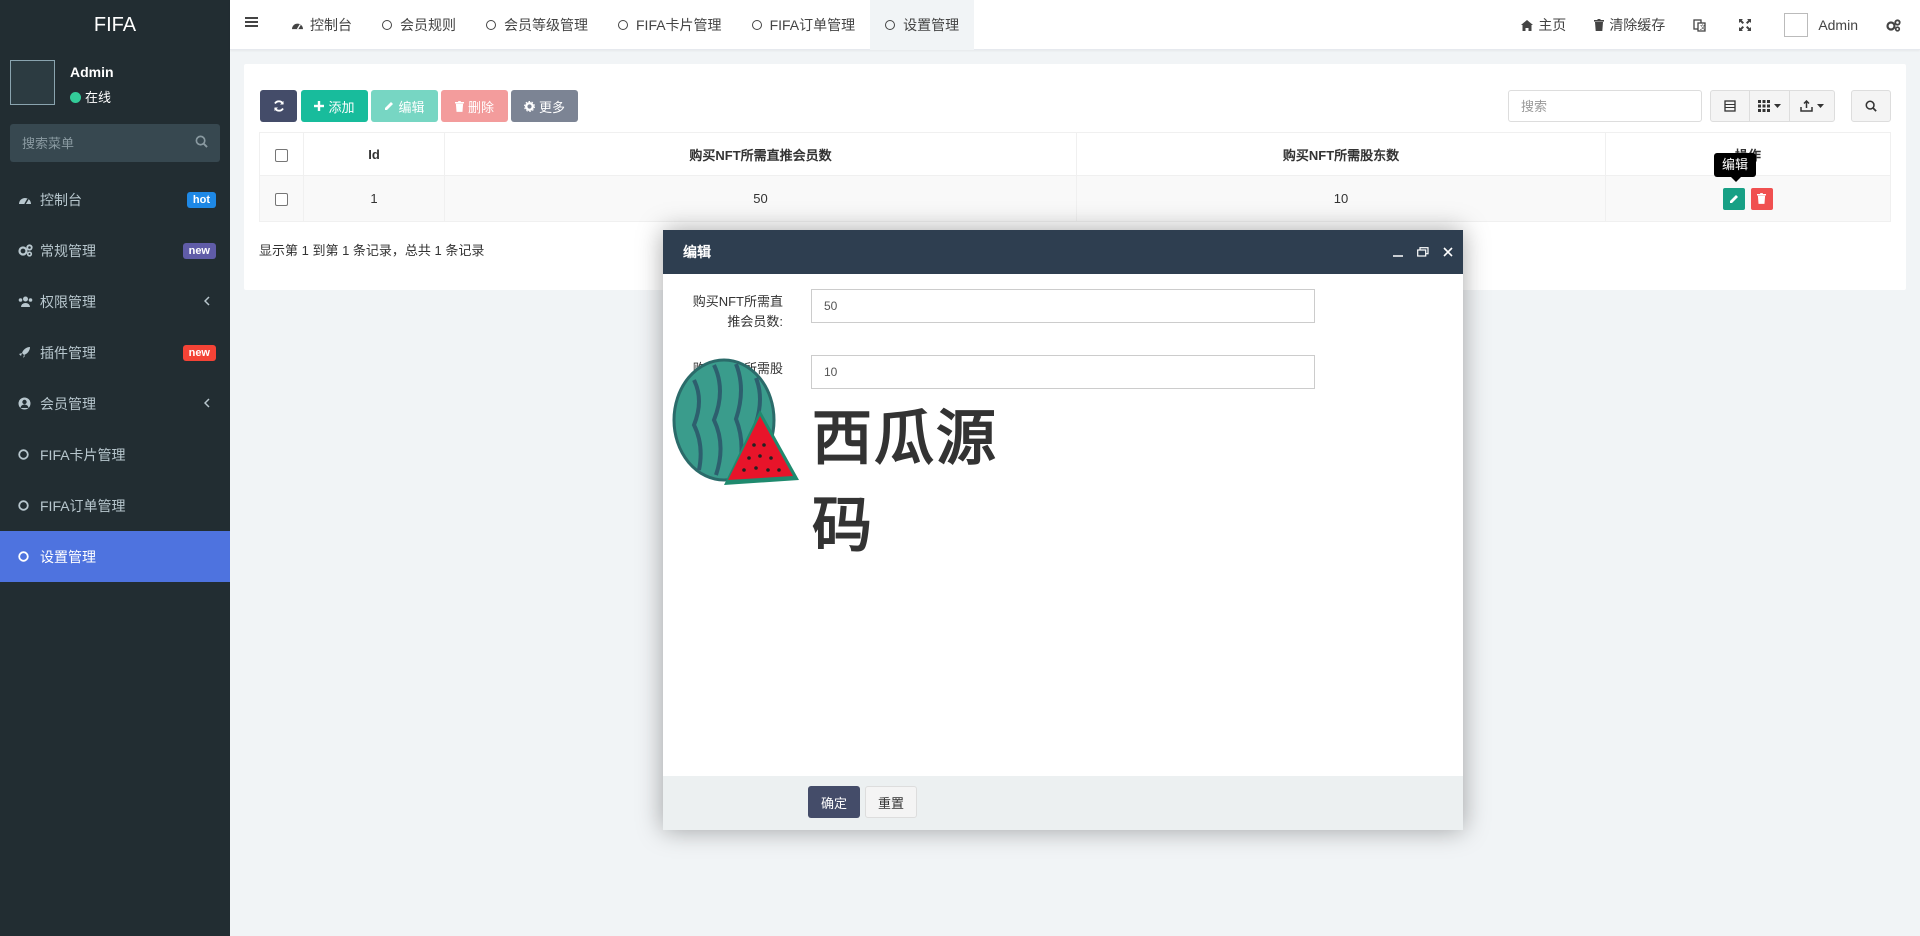  I want to click on fullscreen-icon, so click(1747, 25).